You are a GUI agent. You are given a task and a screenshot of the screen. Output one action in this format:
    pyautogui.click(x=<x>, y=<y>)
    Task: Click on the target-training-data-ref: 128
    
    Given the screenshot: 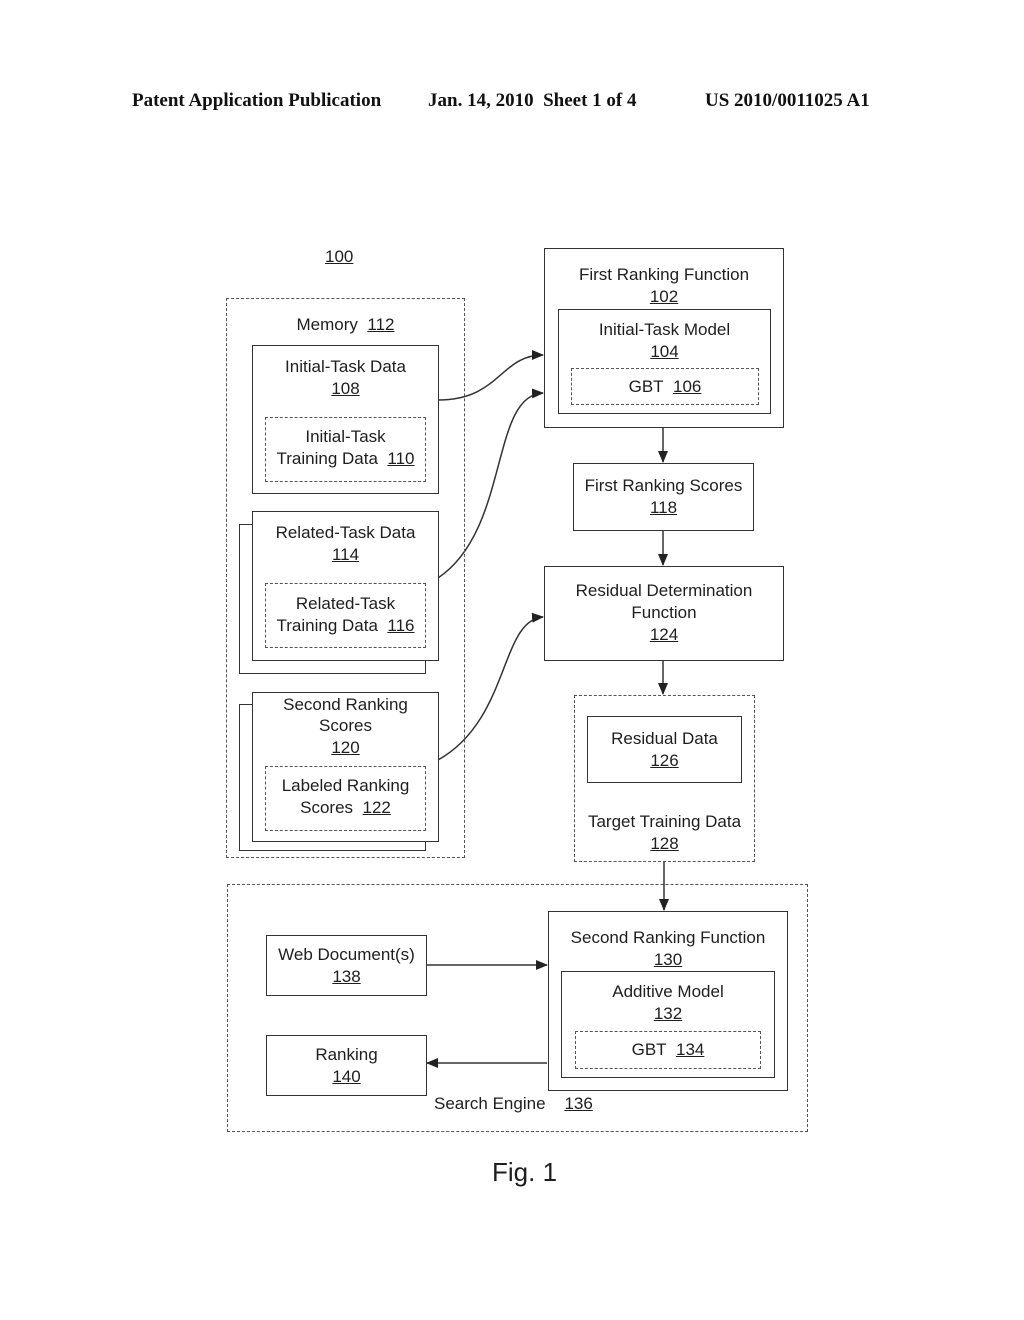 What is the action you would take?
    pyautogui.click(x=664, y=844)
    